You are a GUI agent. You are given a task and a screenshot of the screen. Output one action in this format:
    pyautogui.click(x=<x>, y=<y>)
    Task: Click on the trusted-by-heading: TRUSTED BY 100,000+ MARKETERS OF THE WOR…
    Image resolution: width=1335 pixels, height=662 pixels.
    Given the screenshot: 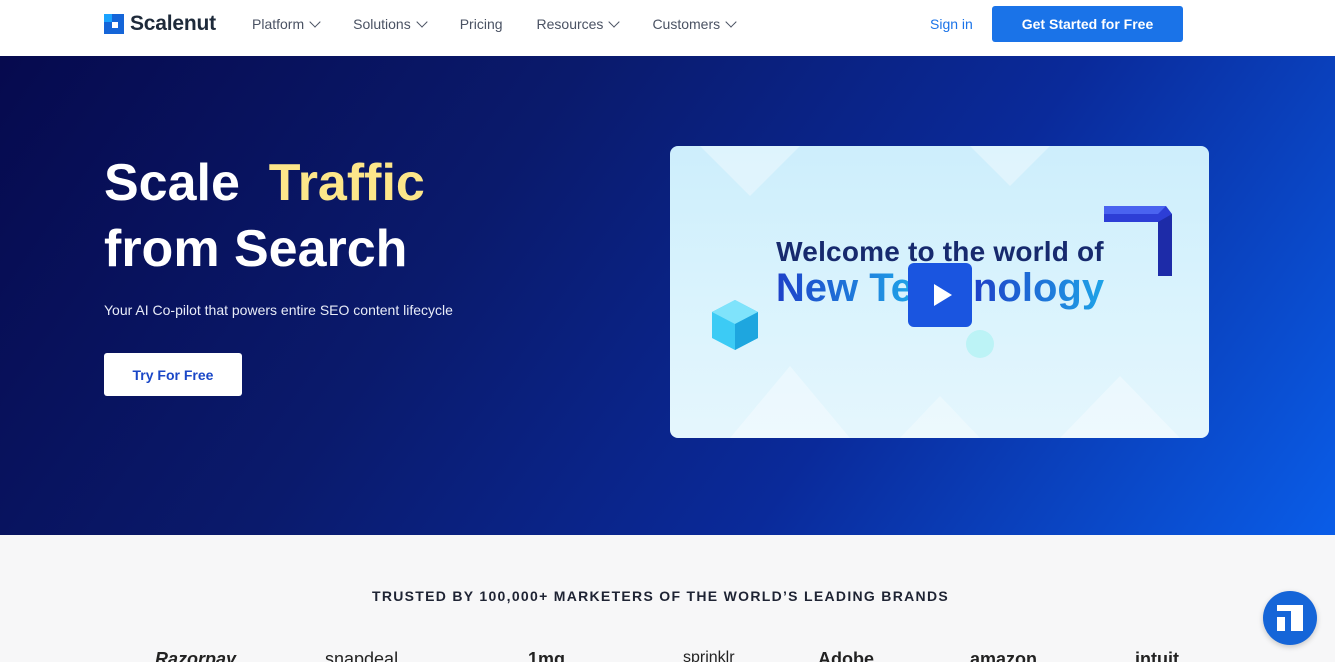 What is the action you would take?
    pyautogui.click(x=660, y=596)
    